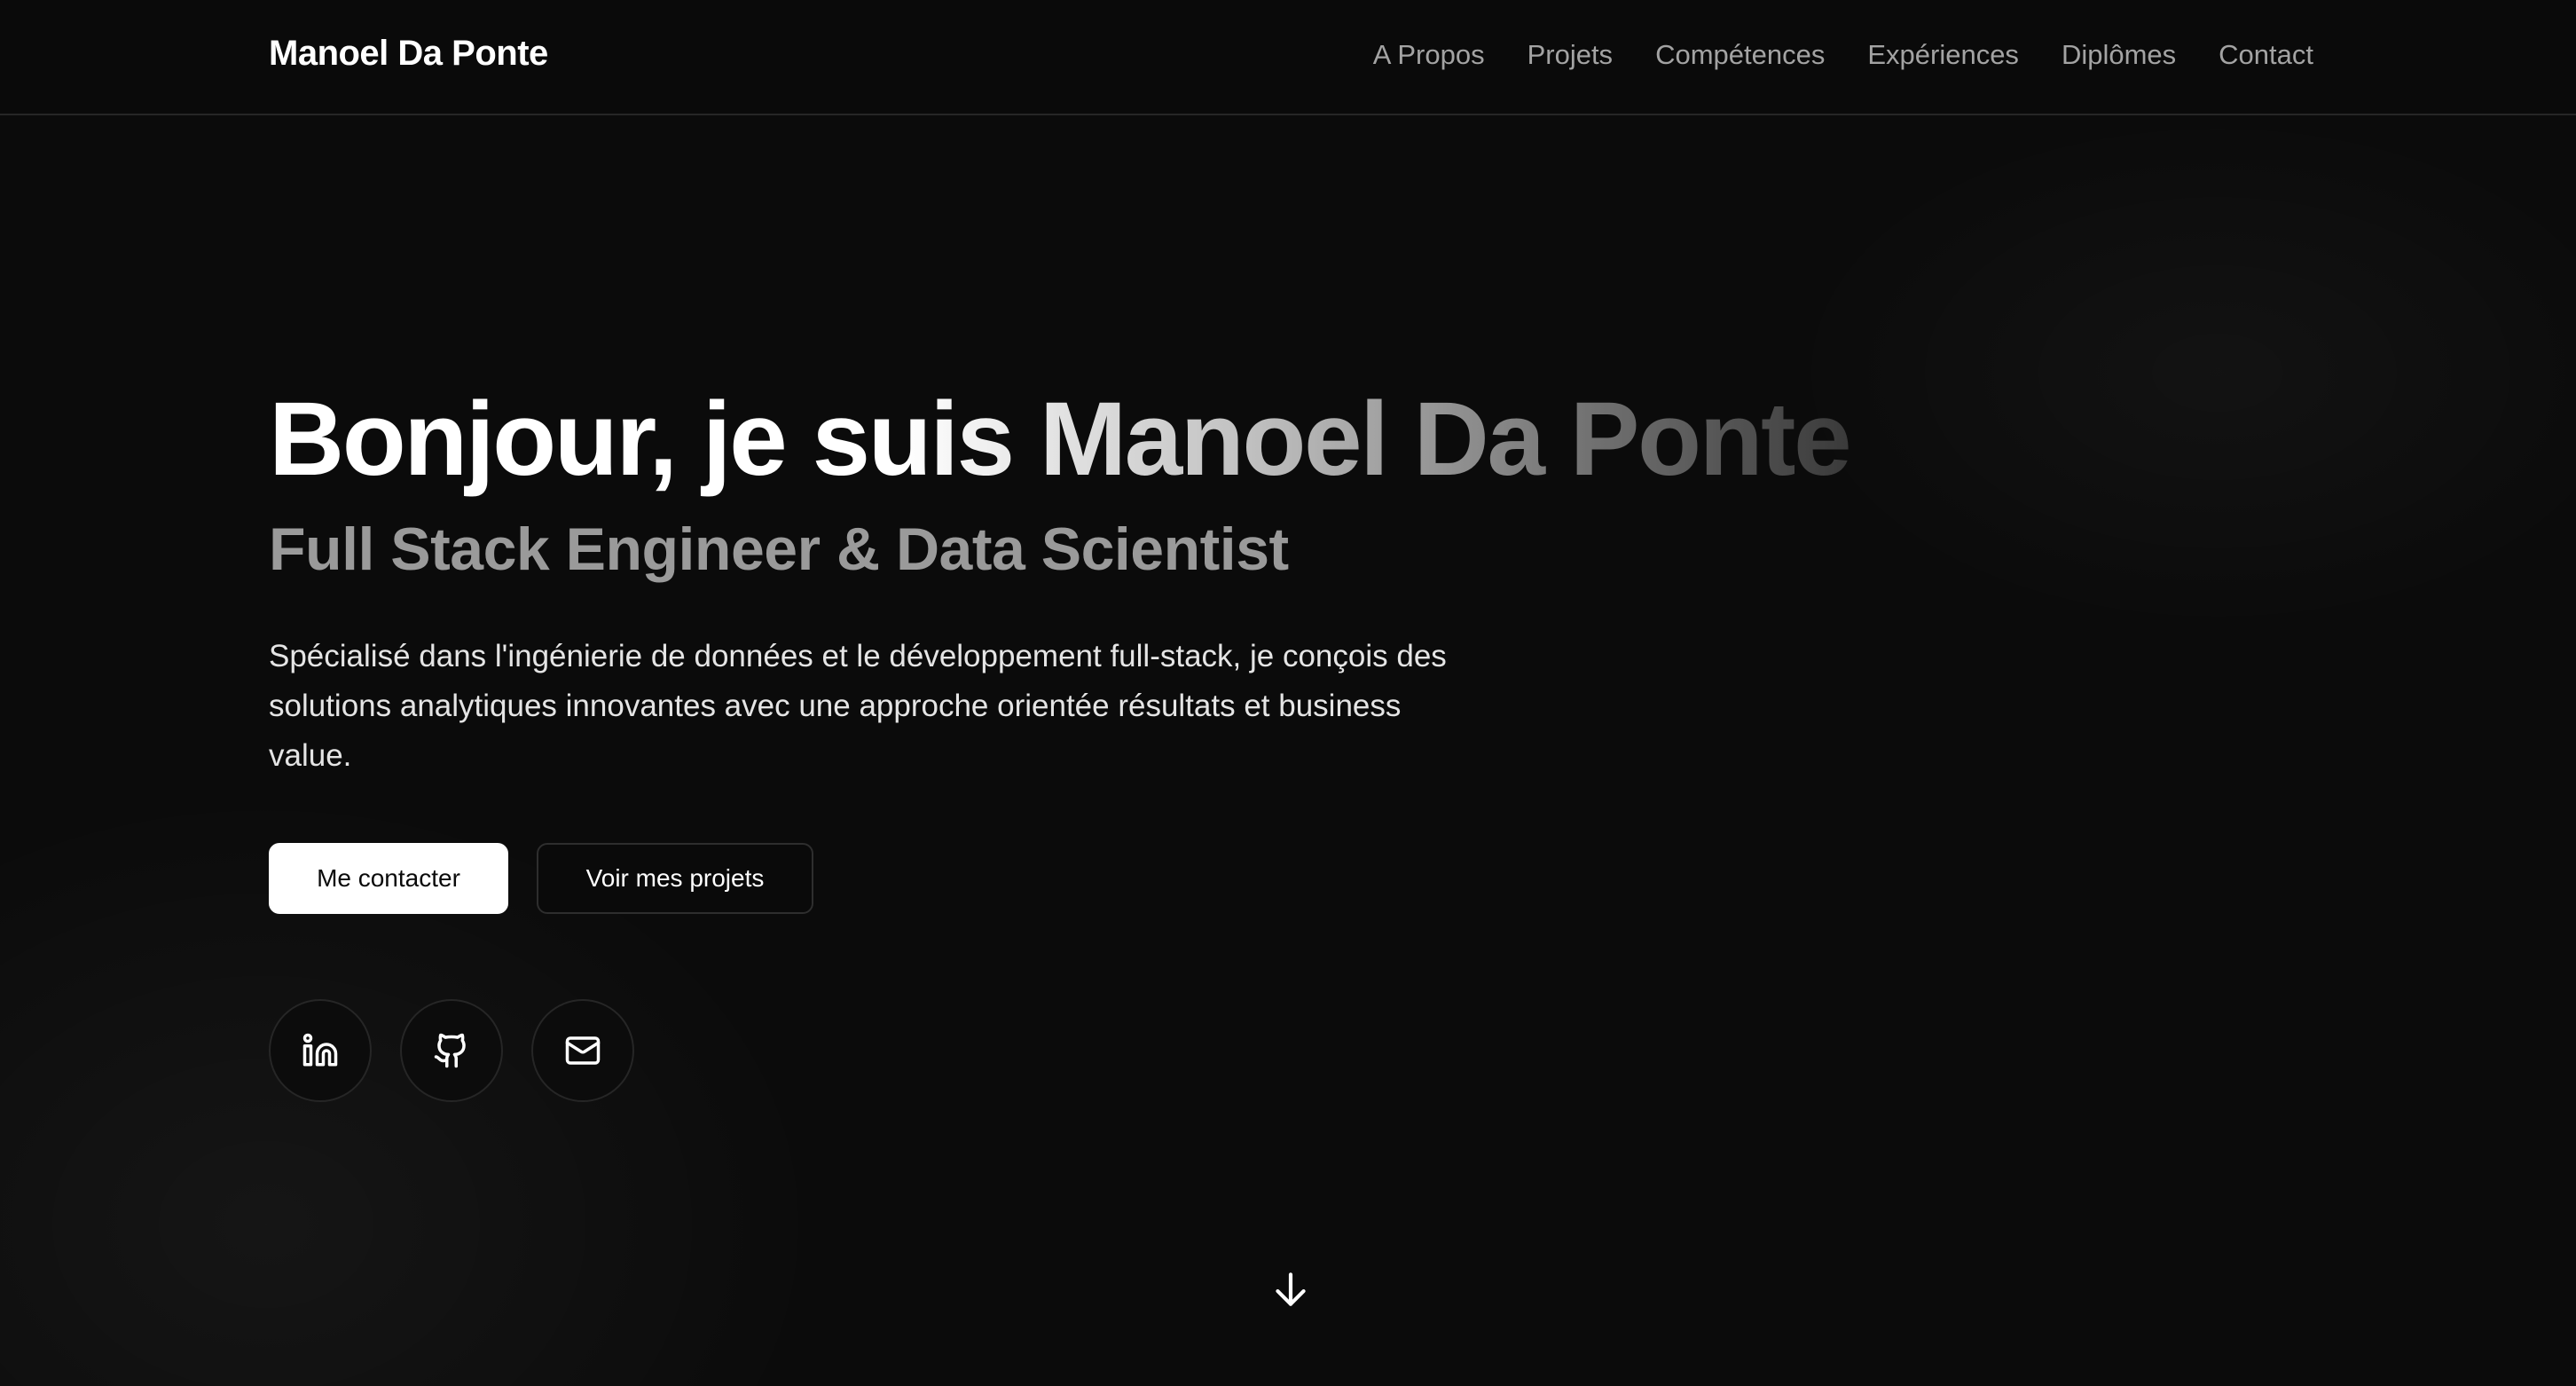 This screenshot has width=2576, height=1386. I want to click on view-projects-button: Voir mes projets, so click(675, 878).